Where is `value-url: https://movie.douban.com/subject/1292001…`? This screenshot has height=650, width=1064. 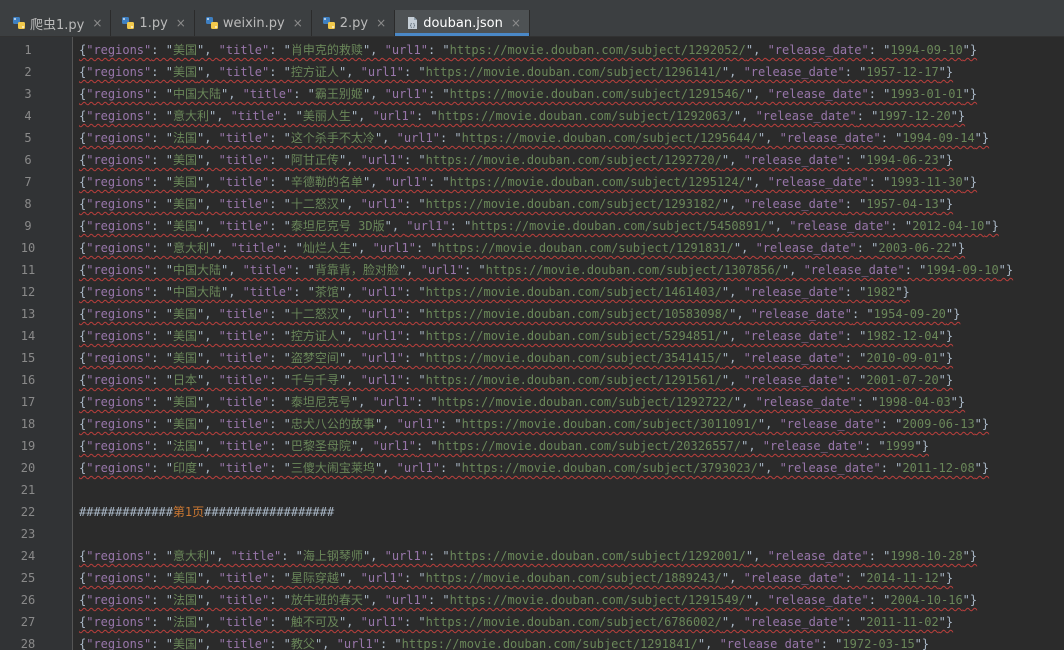
value-url: https://movie.douban.com/subject/1292001… is located at coordinates (597, 556).